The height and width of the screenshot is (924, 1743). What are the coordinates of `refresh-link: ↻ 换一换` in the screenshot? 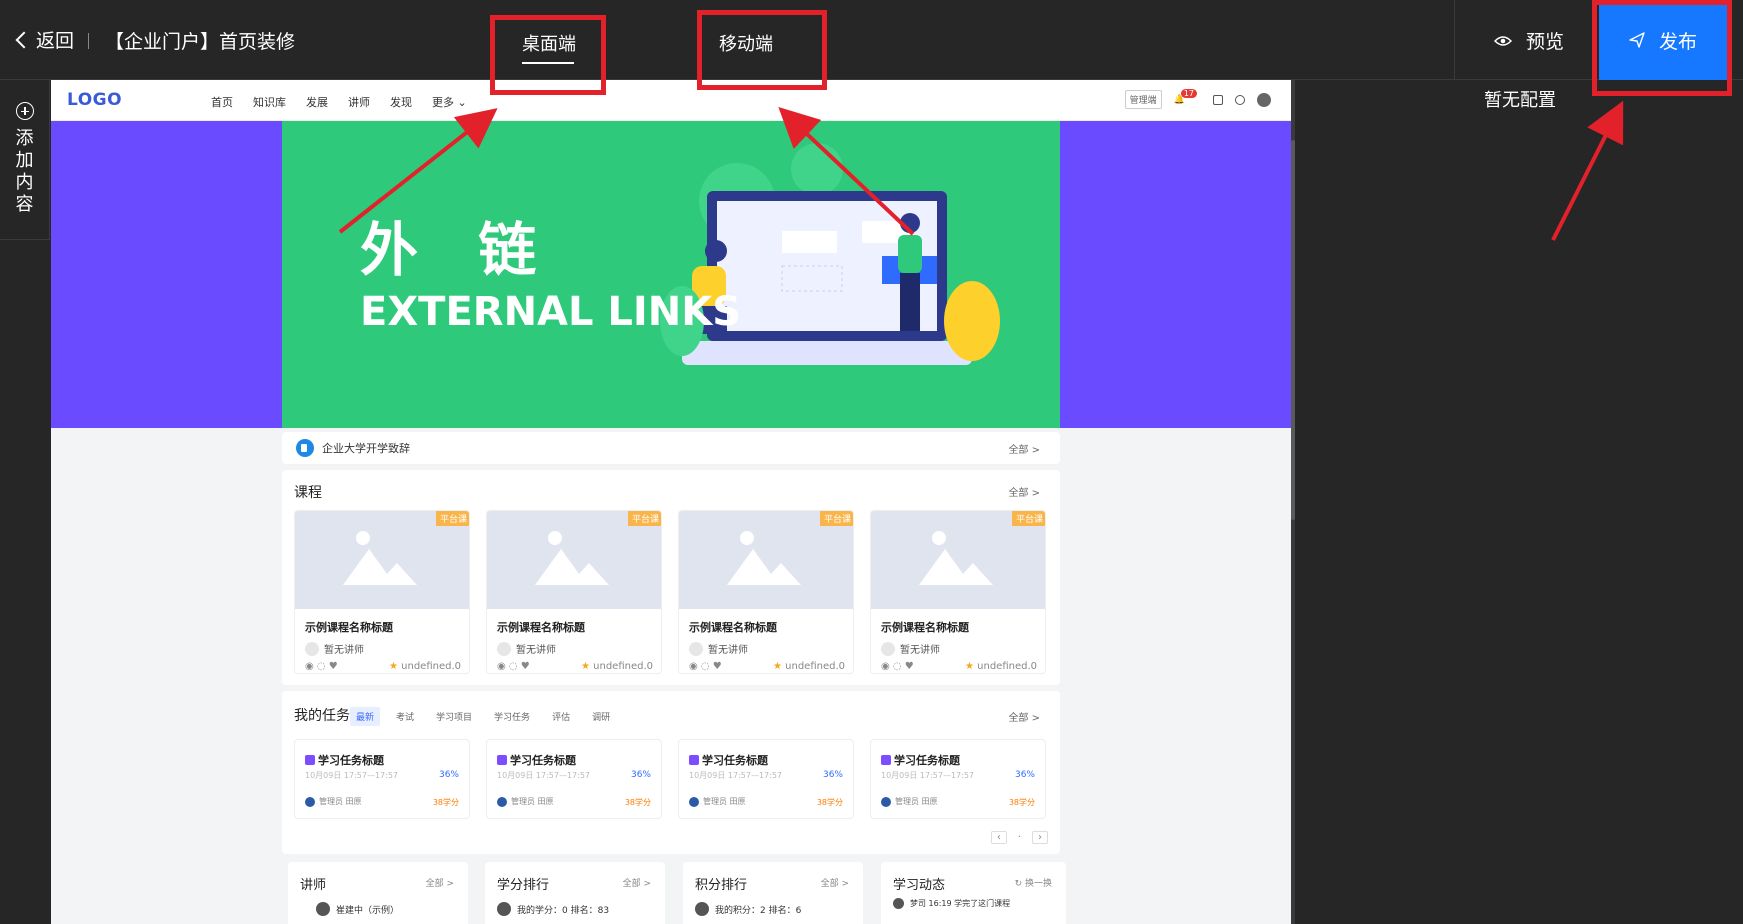 It's located at (1033, 882).